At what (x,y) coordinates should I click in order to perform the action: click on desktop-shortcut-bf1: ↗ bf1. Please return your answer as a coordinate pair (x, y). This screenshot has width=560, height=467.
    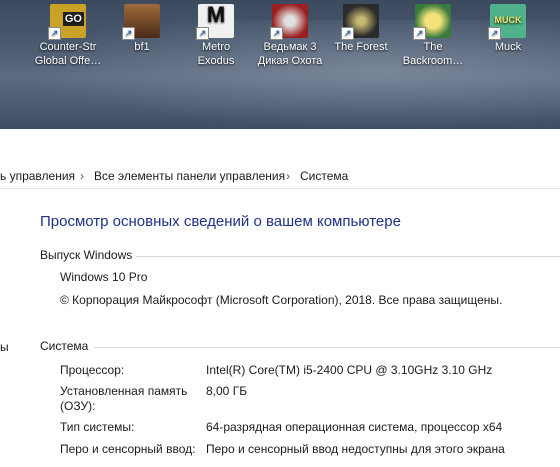
    Looking at the image, I should click on (142, 29).